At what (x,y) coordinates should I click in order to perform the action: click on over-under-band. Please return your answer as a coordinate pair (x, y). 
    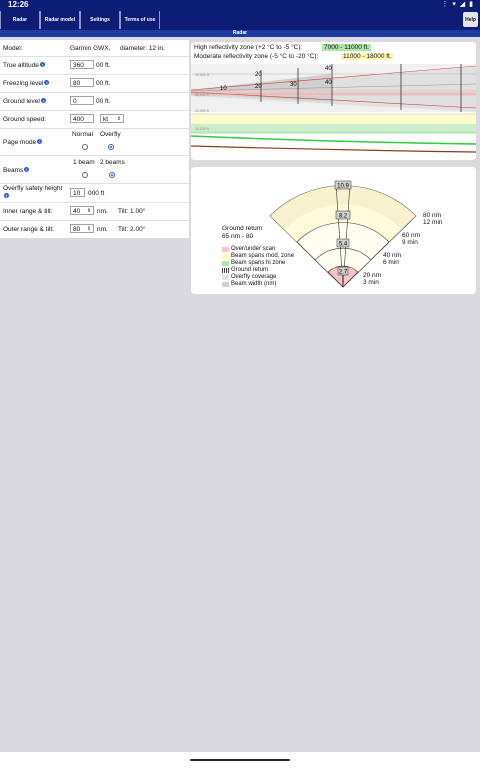
    Looking at the image, I should click on (333, 93).